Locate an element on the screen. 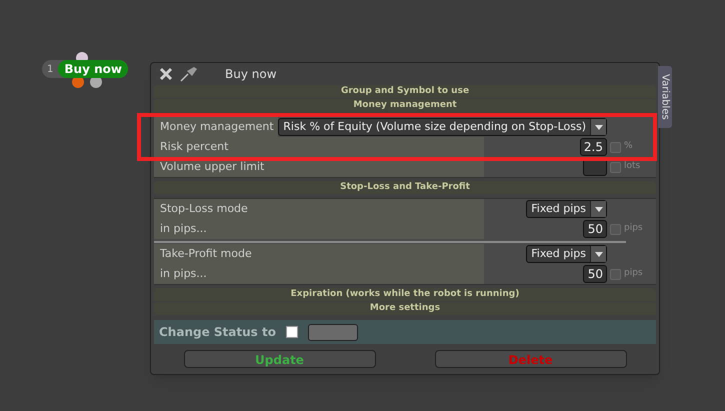 Image resolution: width=725 pixels, height=411 pixels. action-button: Update is located at coordinates (280, 359).